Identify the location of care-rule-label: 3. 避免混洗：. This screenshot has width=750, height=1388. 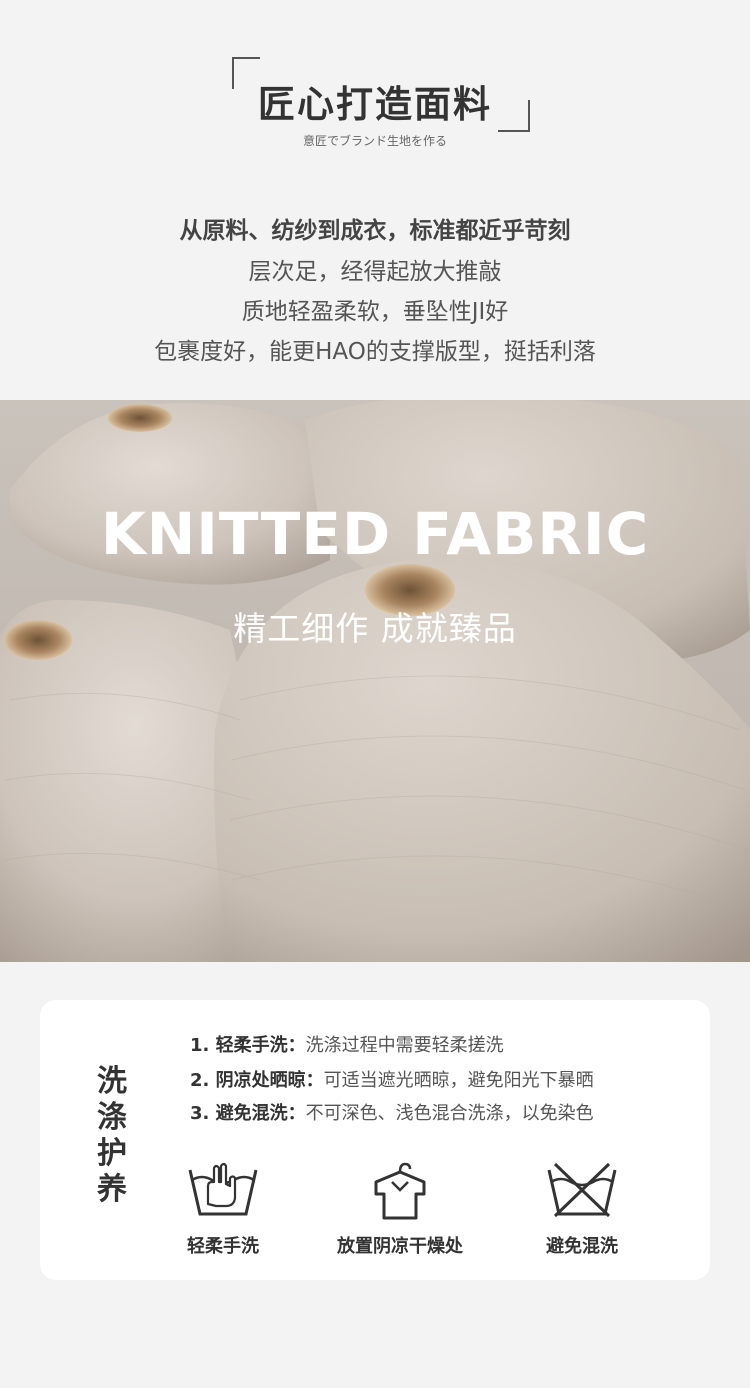
(248, 1113).